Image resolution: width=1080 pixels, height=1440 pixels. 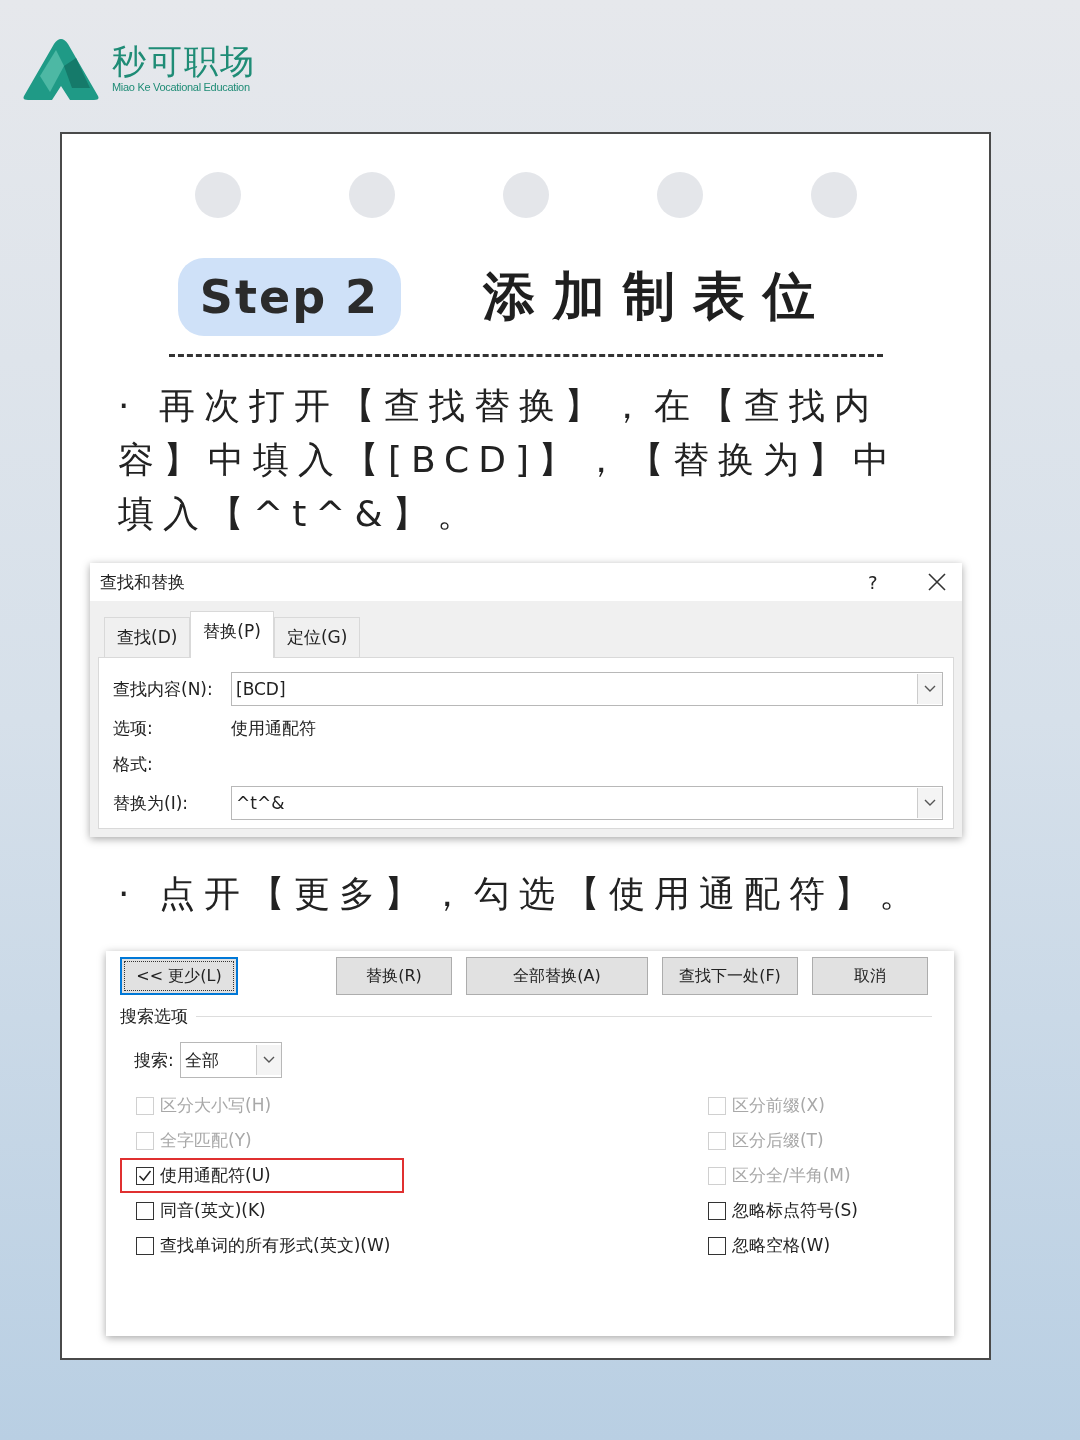 I want to click on section-title: 搜索选项, so click(x=154, y=1016).